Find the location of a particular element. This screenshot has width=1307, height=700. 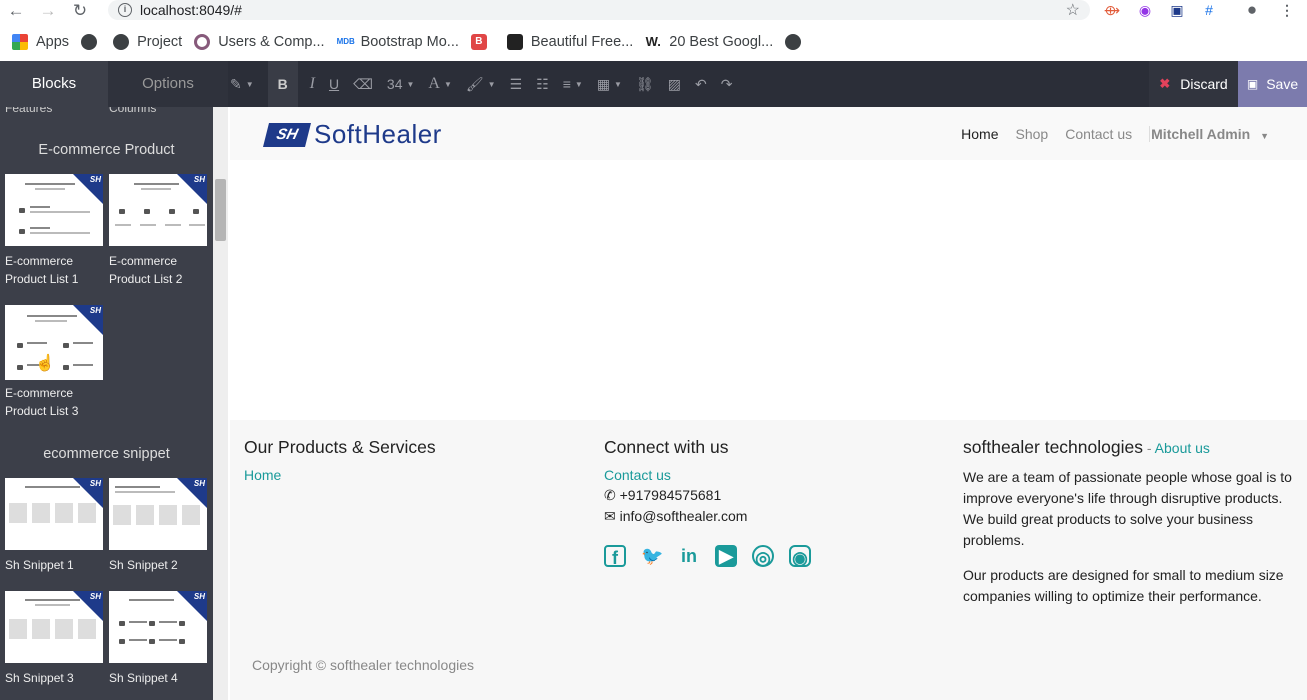

extension-icon: ⟴ is located at coordinates (1112, 10).